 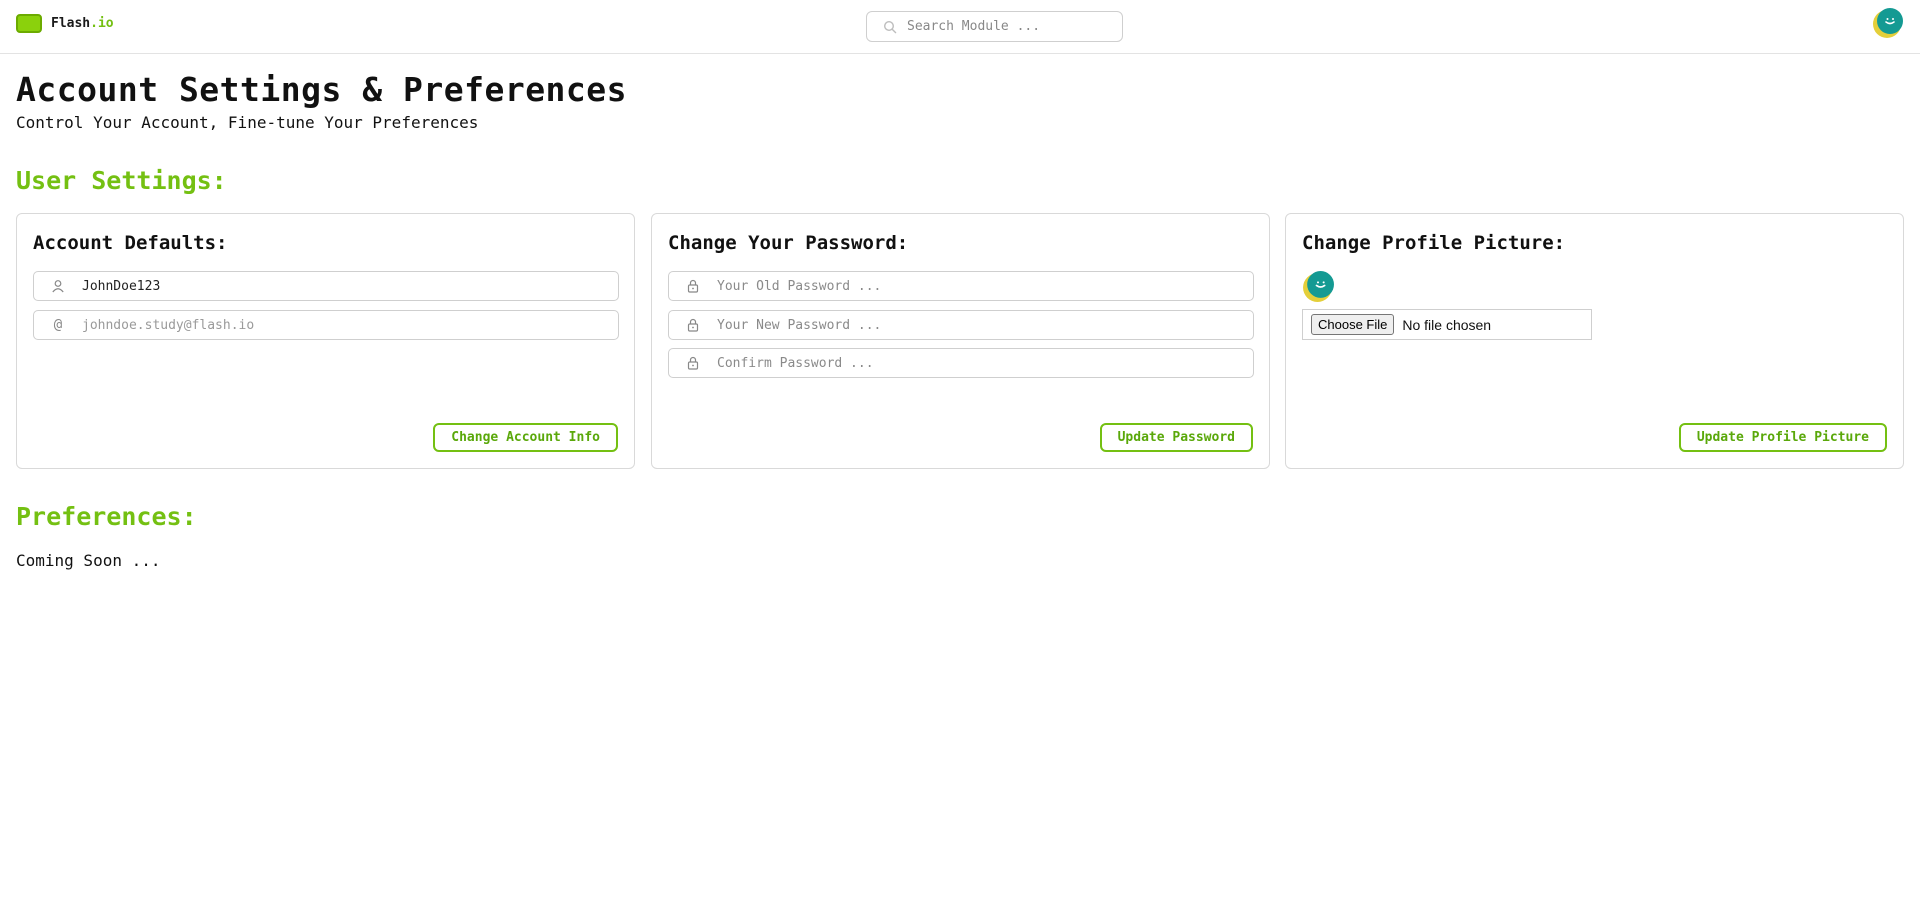 What do you see at coordinates (1782, 437) in the screenshot?
I see `update-profile-picture-button: Update Profile Picture` at bounding box center [1782, 437].